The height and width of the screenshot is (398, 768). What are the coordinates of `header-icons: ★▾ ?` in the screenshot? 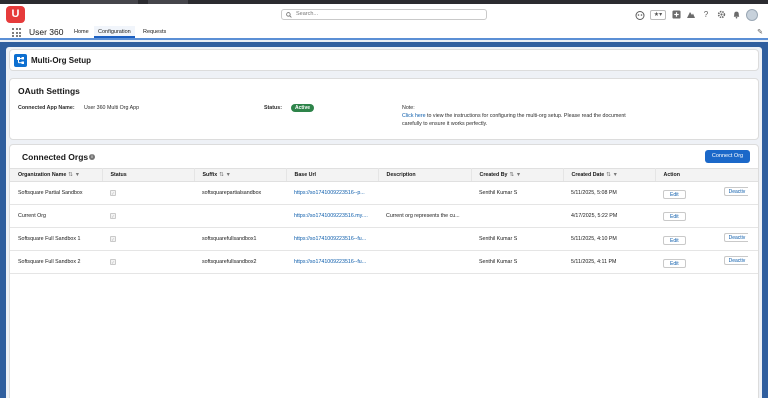 It's located at (696, 14).